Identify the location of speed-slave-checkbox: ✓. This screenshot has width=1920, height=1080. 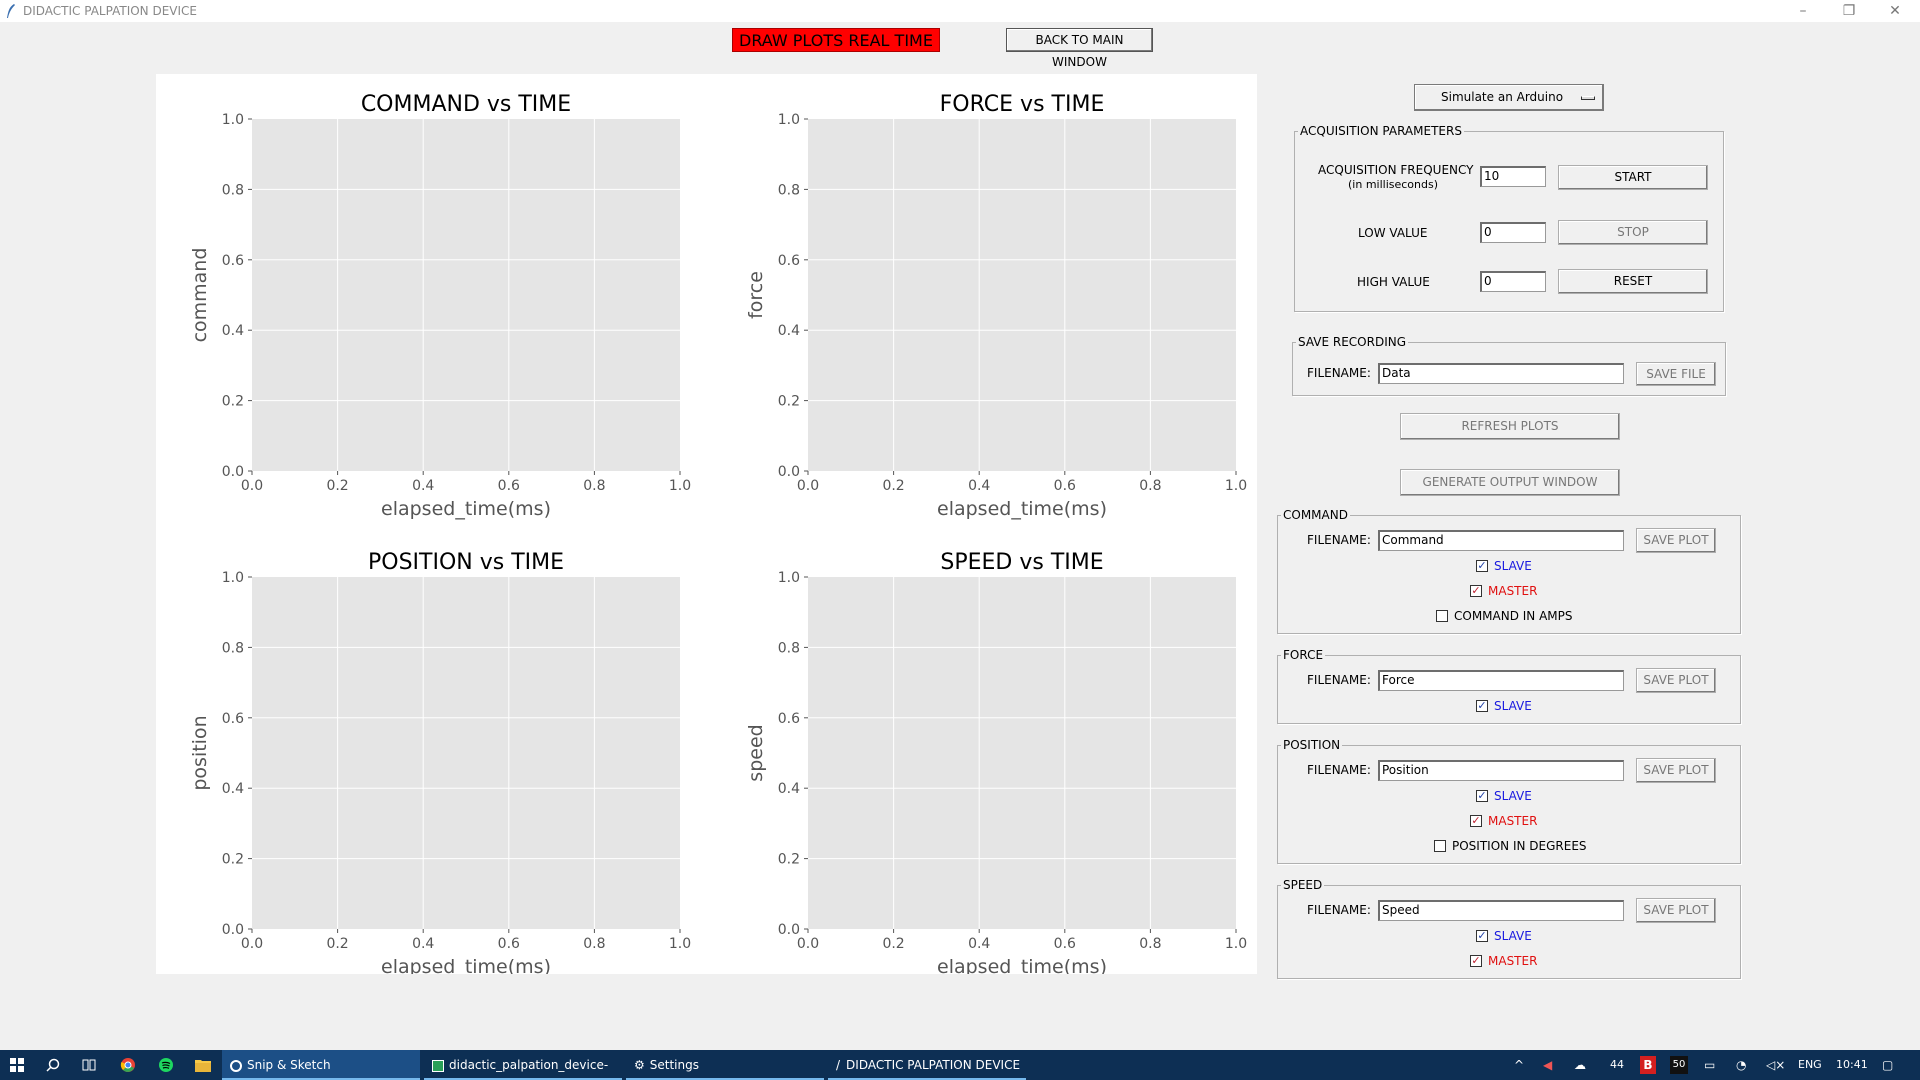
(1482, 936).